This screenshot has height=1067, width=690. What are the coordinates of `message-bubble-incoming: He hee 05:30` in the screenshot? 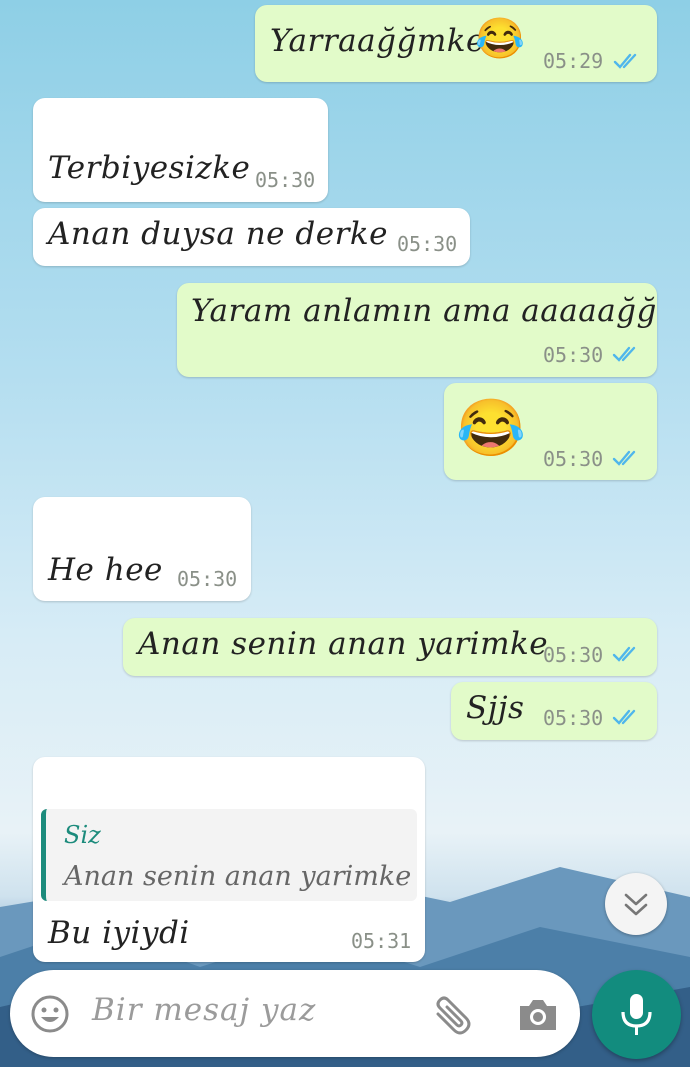 It's located at (142, 549).